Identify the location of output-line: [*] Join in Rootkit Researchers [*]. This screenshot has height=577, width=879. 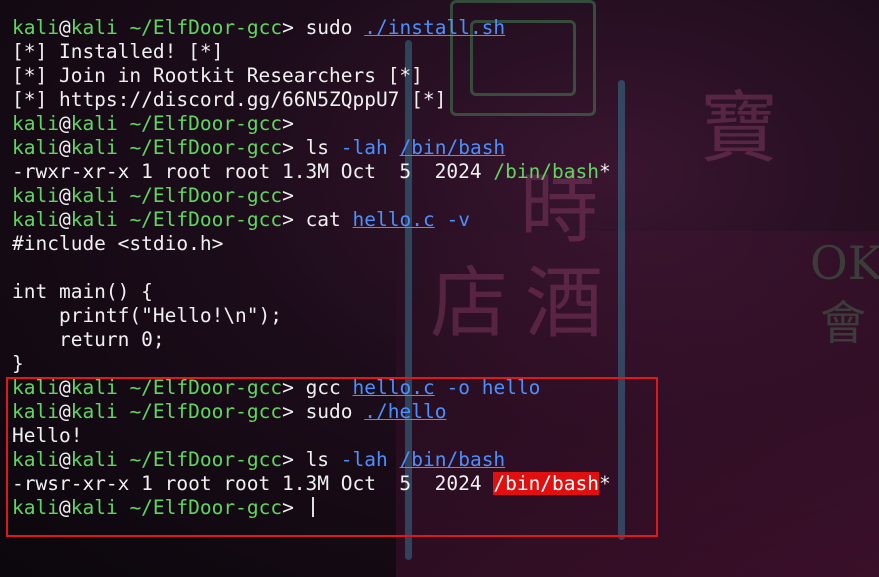
(311, 76).